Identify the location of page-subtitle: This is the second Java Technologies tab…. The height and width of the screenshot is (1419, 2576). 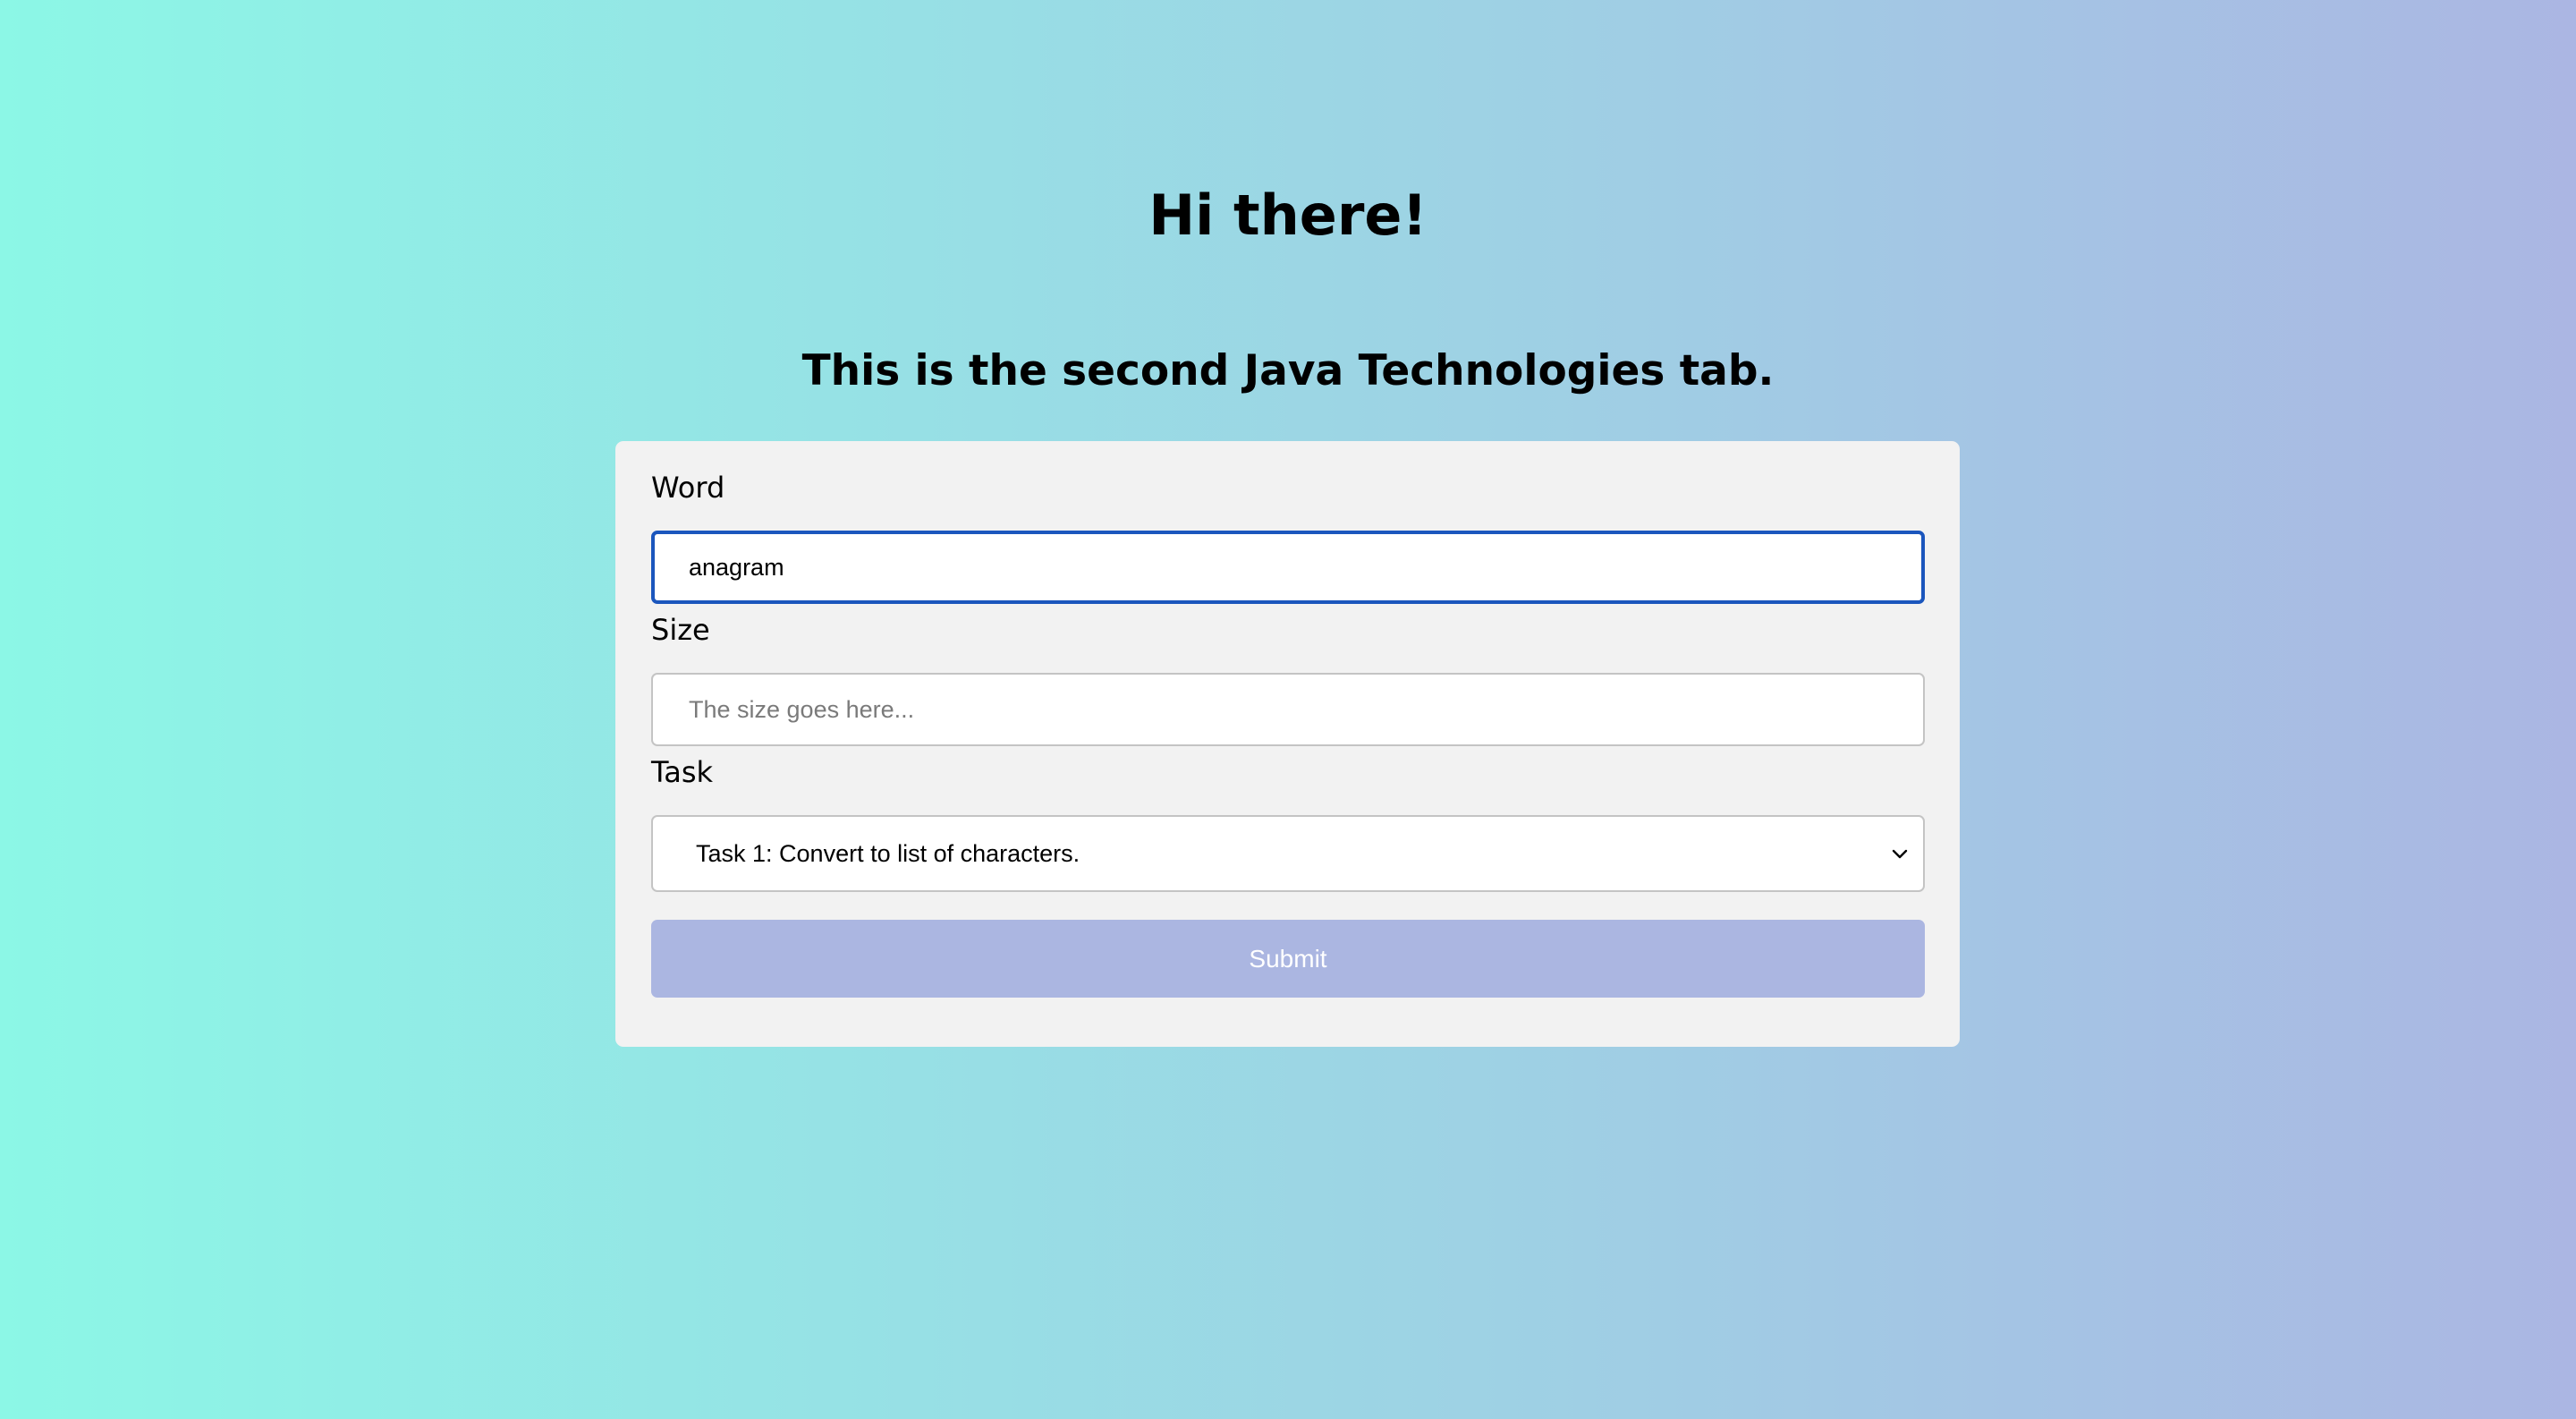
(1288, 370).